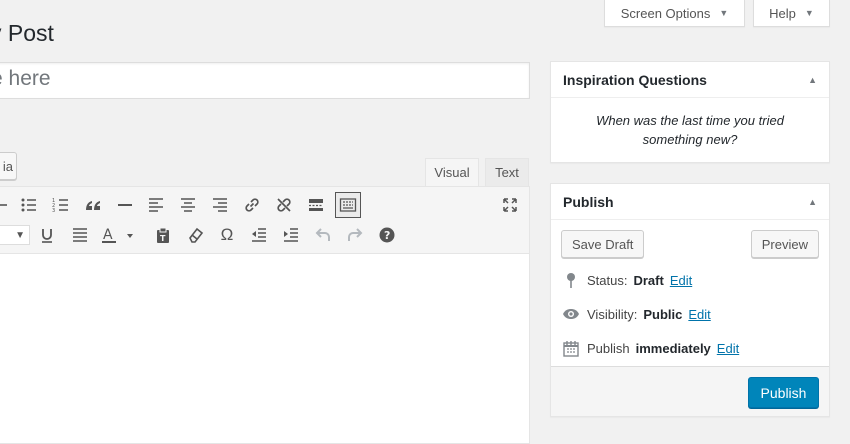  I want to click on publish-button: Publish, so click(783, 392).